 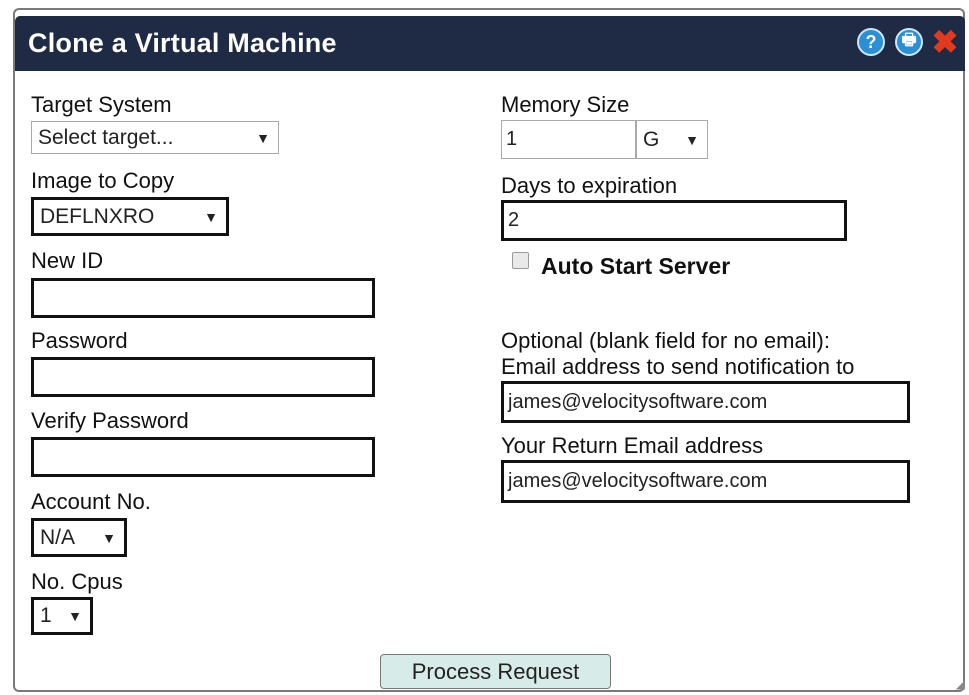 What do you see at coordinates (632, 445) in the screenshot?
I see `return-email-label: Your Return Email address` at bounding box center [632, 445].